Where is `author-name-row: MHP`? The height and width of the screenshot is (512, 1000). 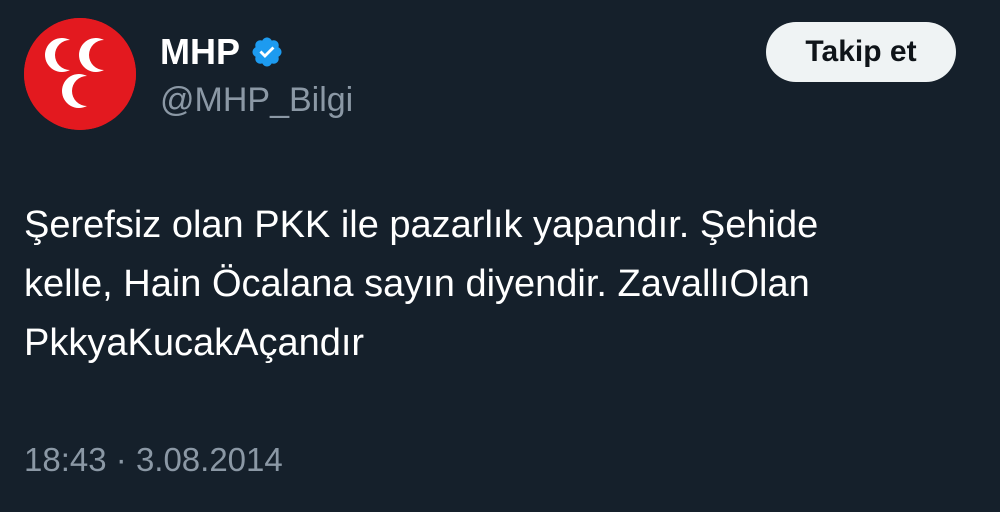 author-name-row: MHP is located at coordinates (222, 52).